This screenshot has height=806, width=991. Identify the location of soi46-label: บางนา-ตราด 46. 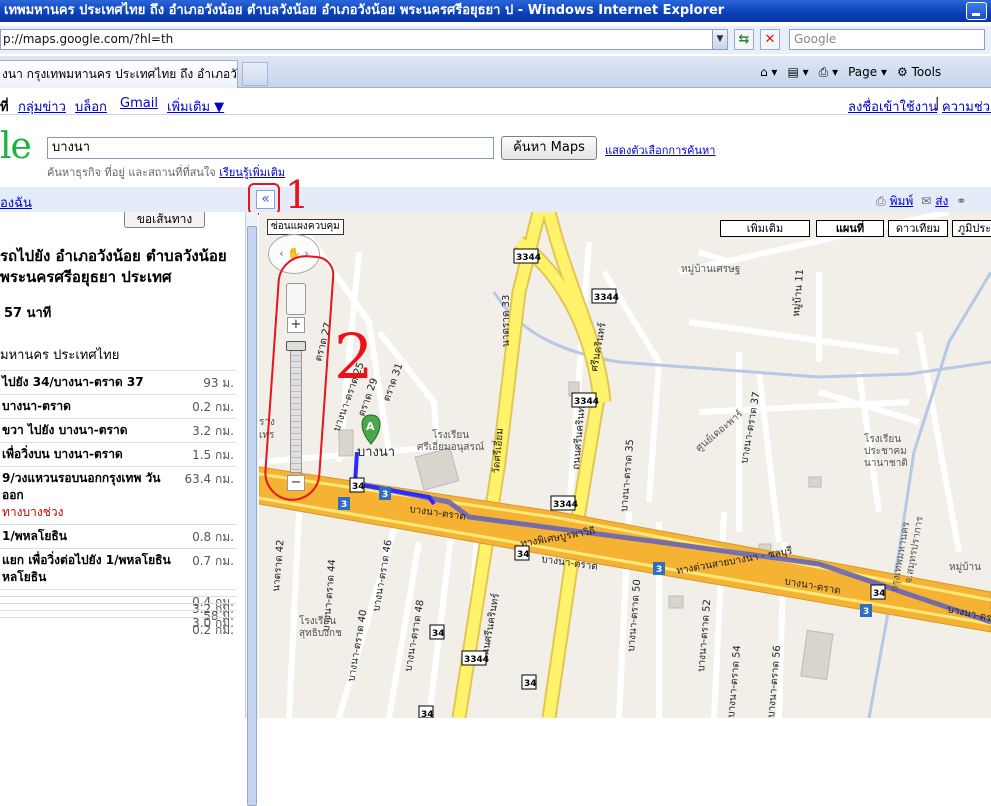
(382, 576).